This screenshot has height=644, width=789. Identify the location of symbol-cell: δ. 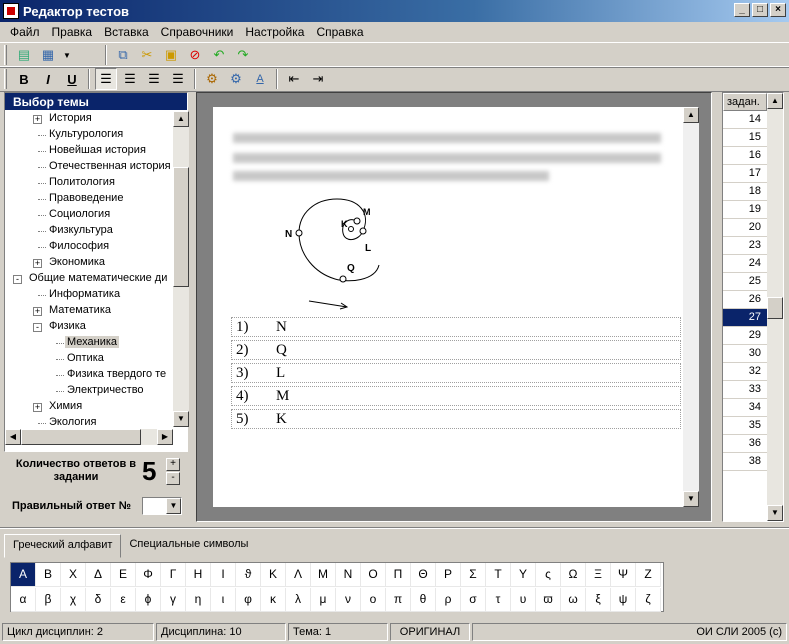
(98, 600).